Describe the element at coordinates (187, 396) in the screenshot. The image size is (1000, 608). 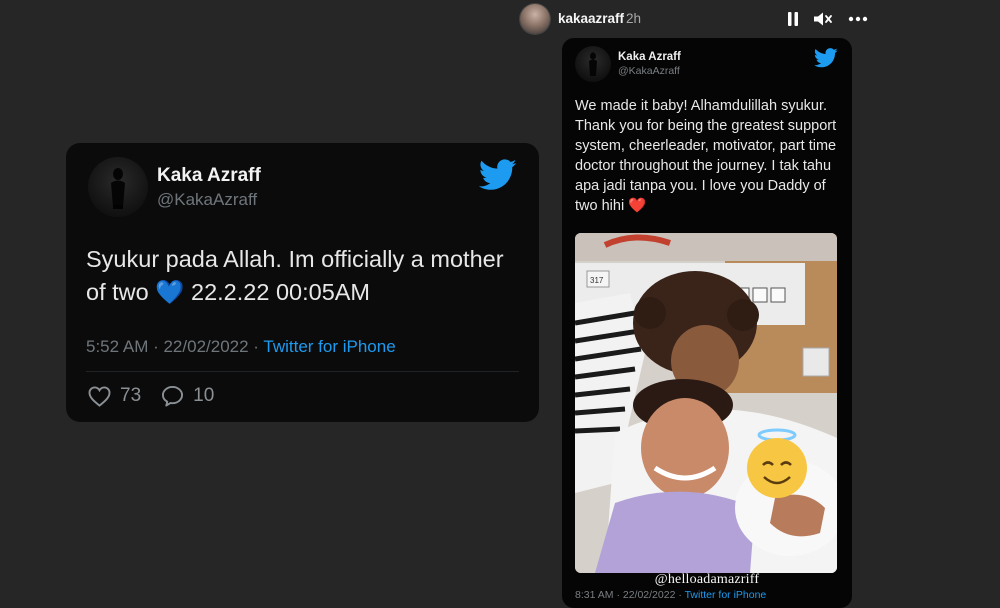
I see `reply-button: 10` at that location.